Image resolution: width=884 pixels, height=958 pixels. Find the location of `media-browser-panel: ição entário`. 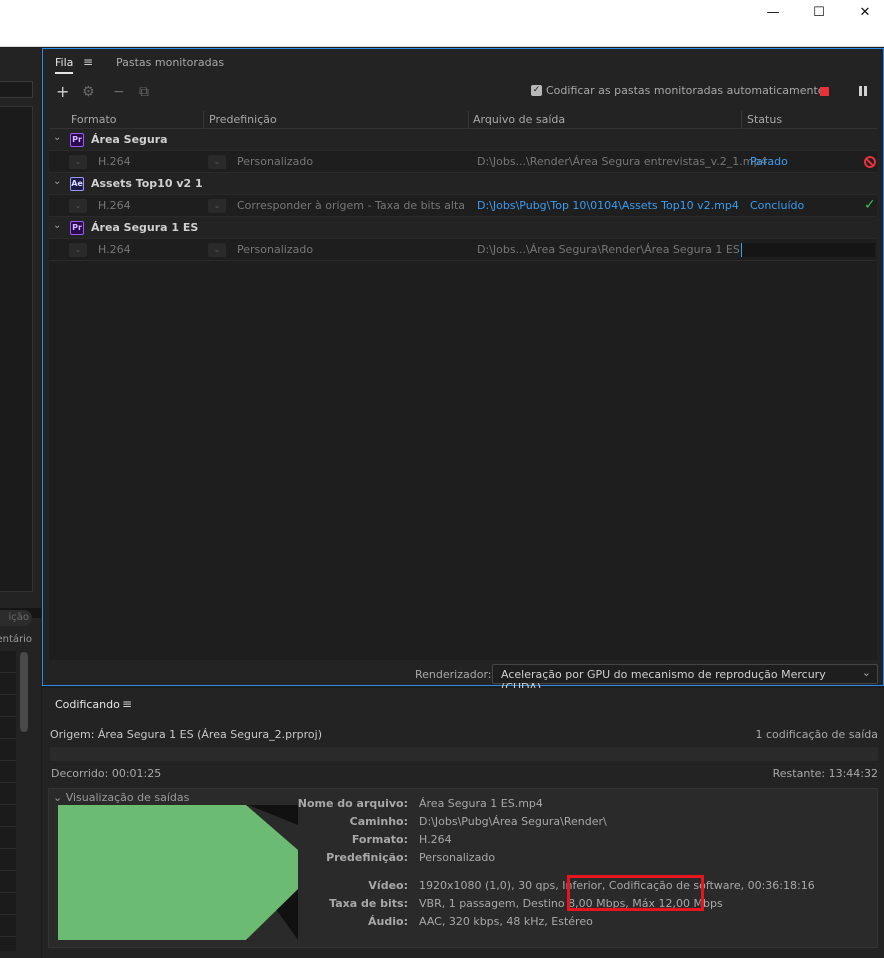

media-browser-panel: ição entário is located at coordinates (20, 503).